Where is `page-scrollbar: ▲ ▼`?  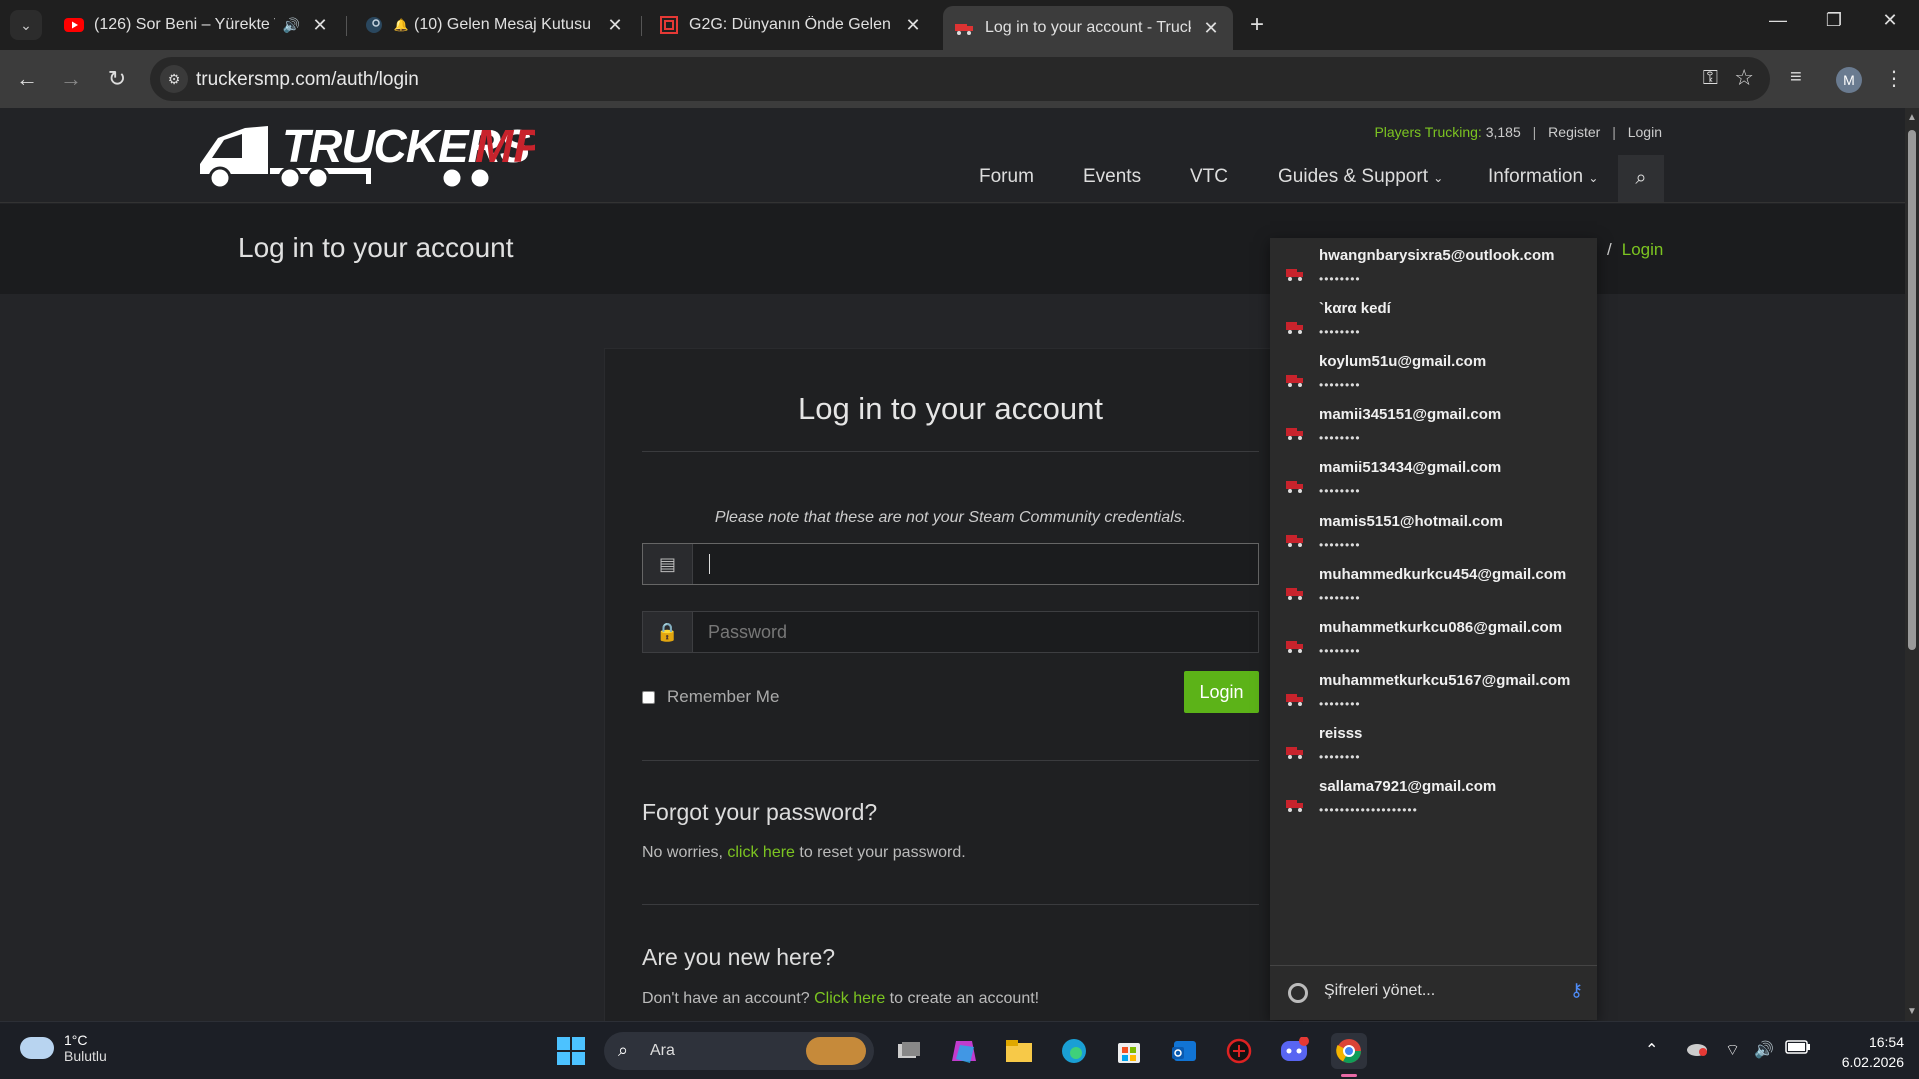
page-scrollbar: ▲ ▼ is located at coordinates (1912, 564).